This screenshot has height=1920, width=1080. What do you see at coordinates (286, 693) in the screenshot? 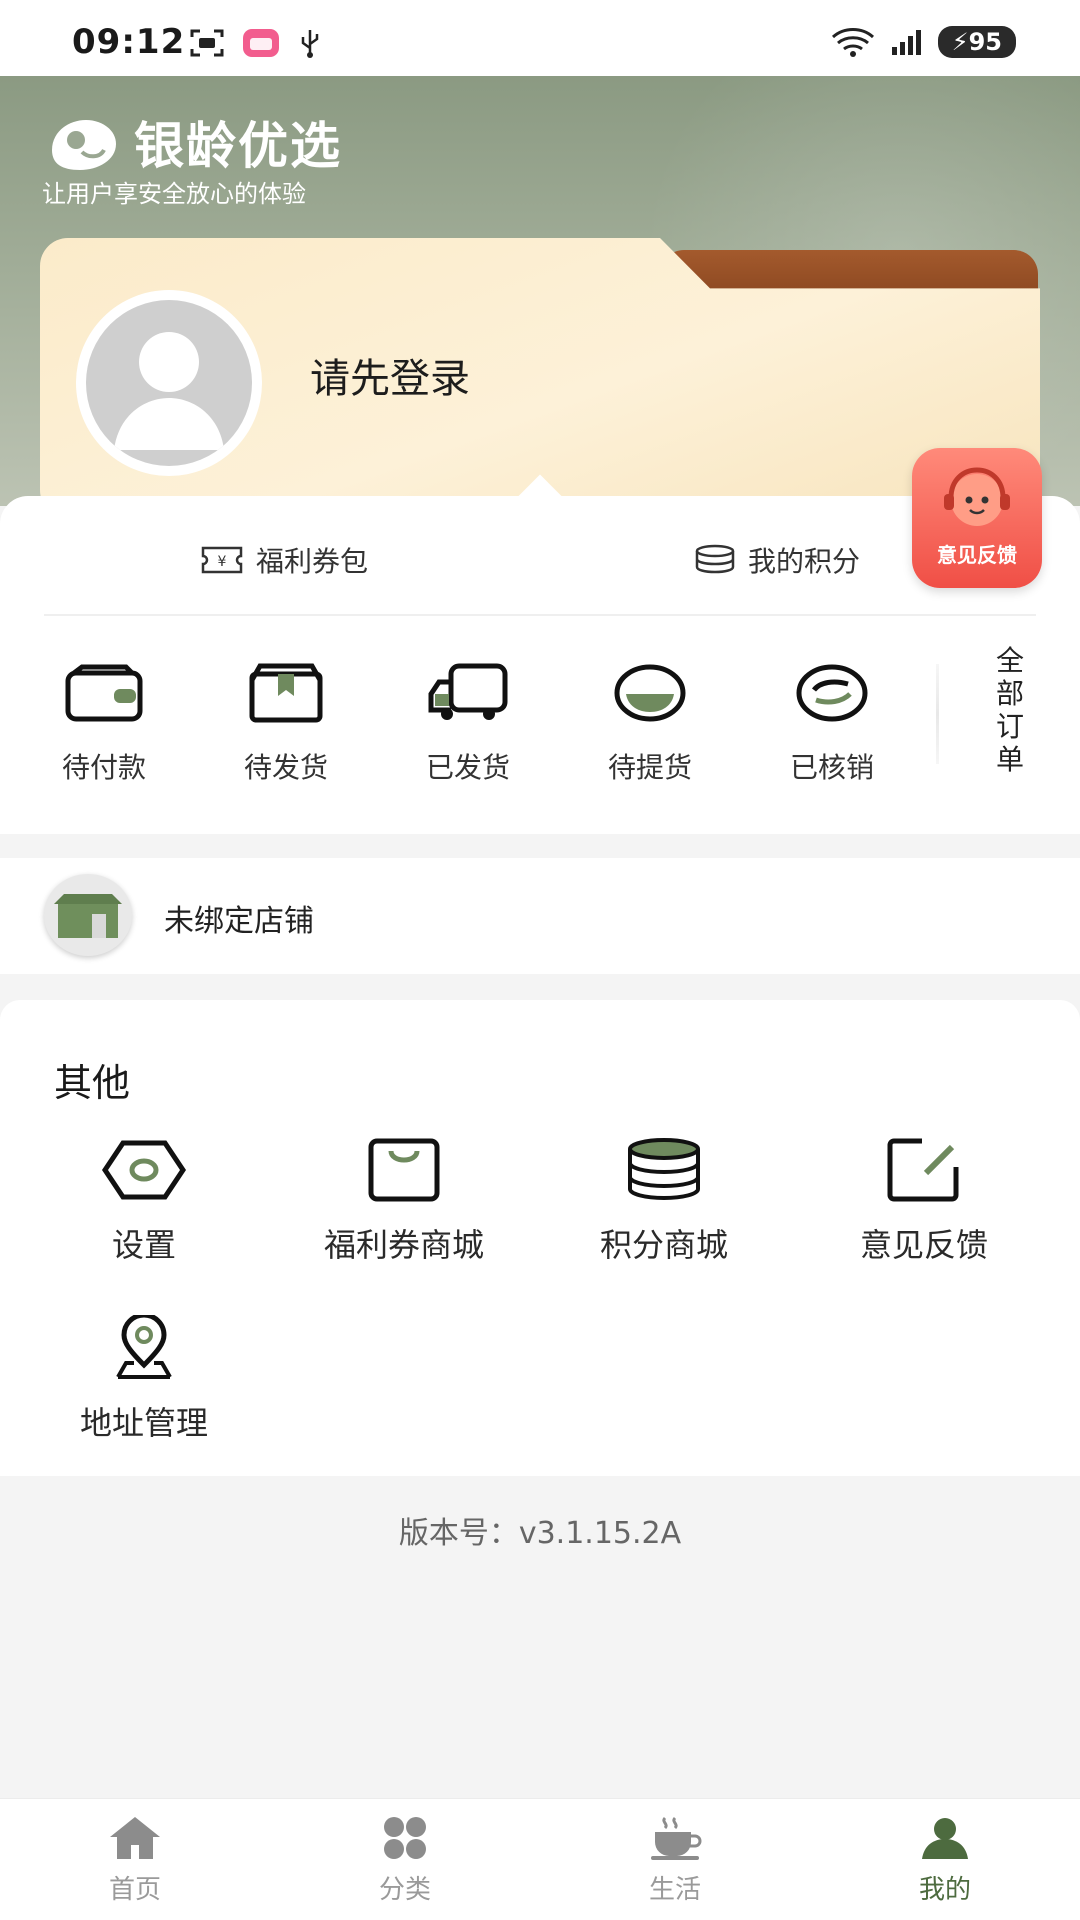
I see `box-icon` at bounding box center [286, 693].